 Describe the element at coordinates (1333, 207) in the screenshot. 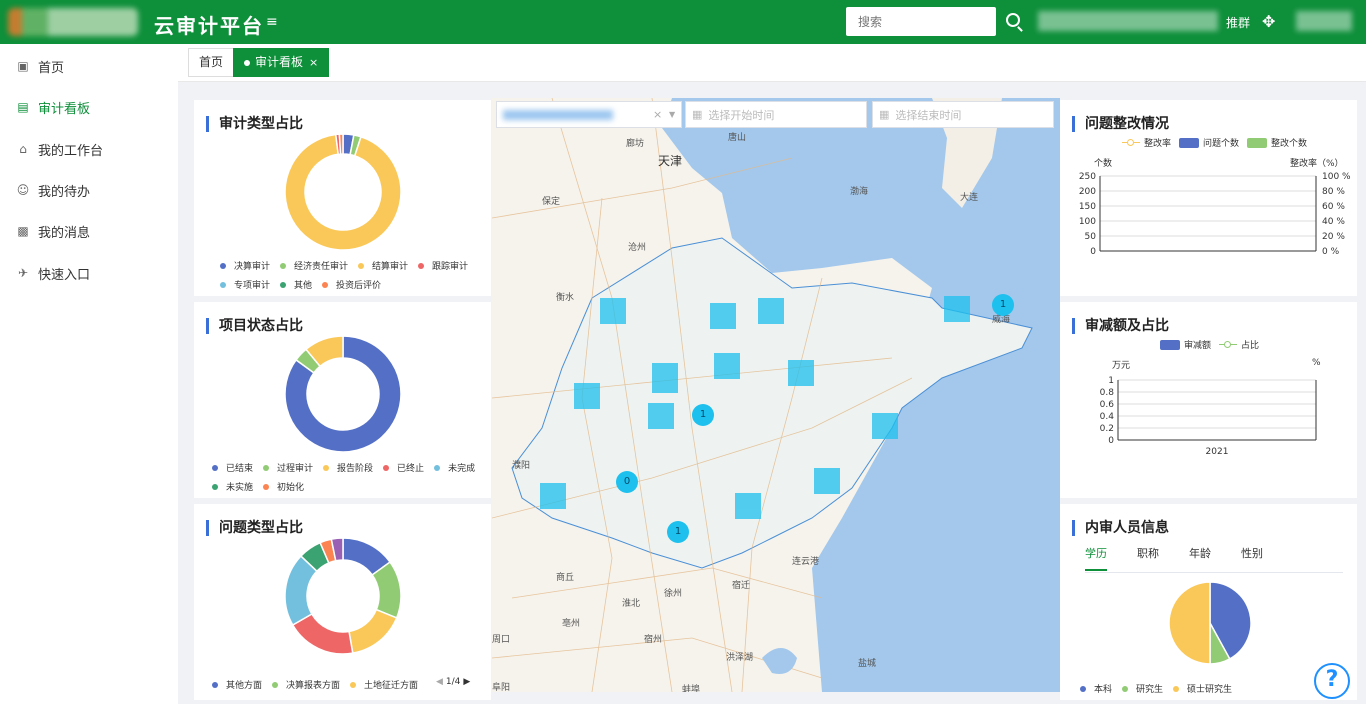

I see `y2-tick-label: 60 %` at that location.